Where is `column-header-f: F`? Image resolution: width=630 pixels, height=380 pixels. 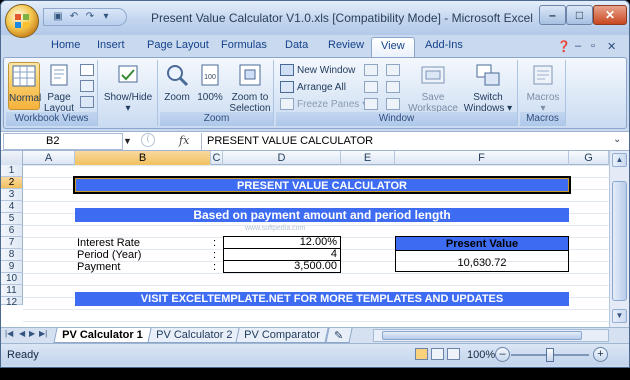
column-header-f: F is located at coordinates (482, 158).